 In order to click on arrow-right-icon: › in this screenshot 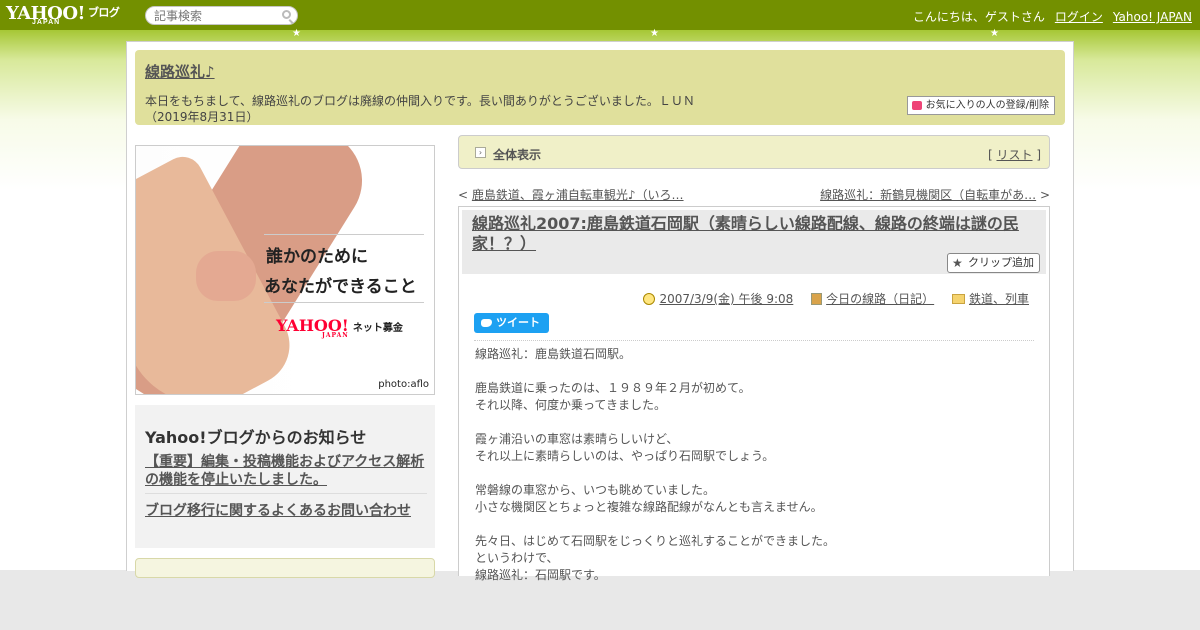, I will do `click(480, 152)`.